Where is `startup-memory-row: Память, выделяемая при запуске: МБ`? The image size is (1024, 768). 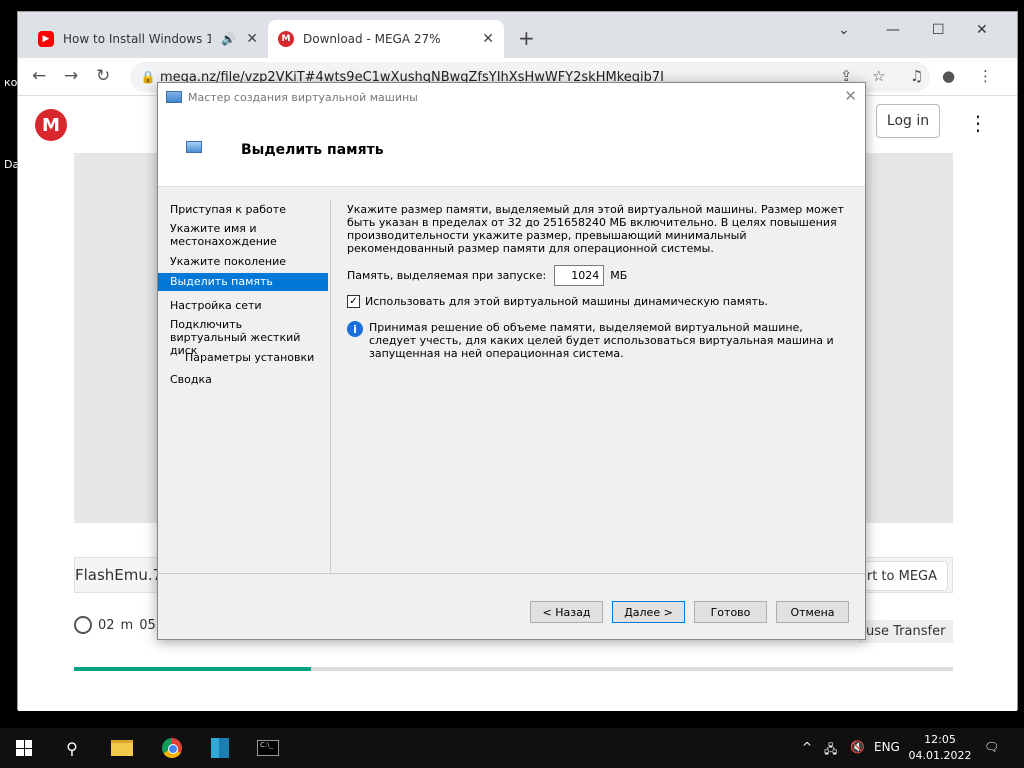 startup-memory-row: Память, выделяемая при запуске: МБ is located at coordinates (487, 275).